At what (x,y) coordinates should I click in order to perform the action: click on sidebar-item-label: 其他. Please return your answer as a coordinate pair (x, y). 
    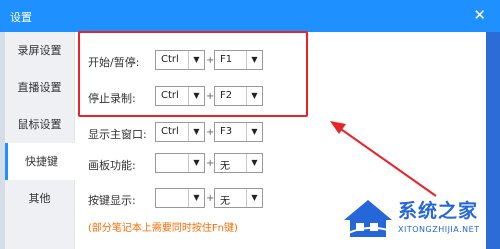
    Looking at the image, I should click on (39, 198).